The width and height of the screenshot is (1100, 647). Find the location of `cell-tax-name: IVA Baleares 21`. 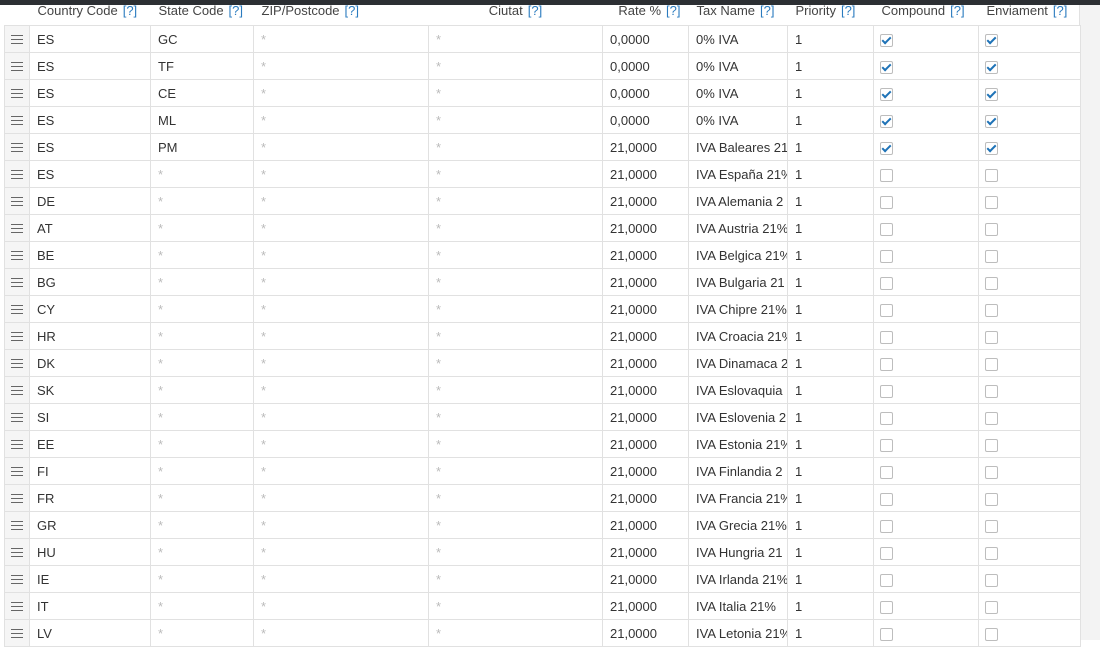

cell-tax-name: IVA Baleares 21 is located at coordinates (738, 147).